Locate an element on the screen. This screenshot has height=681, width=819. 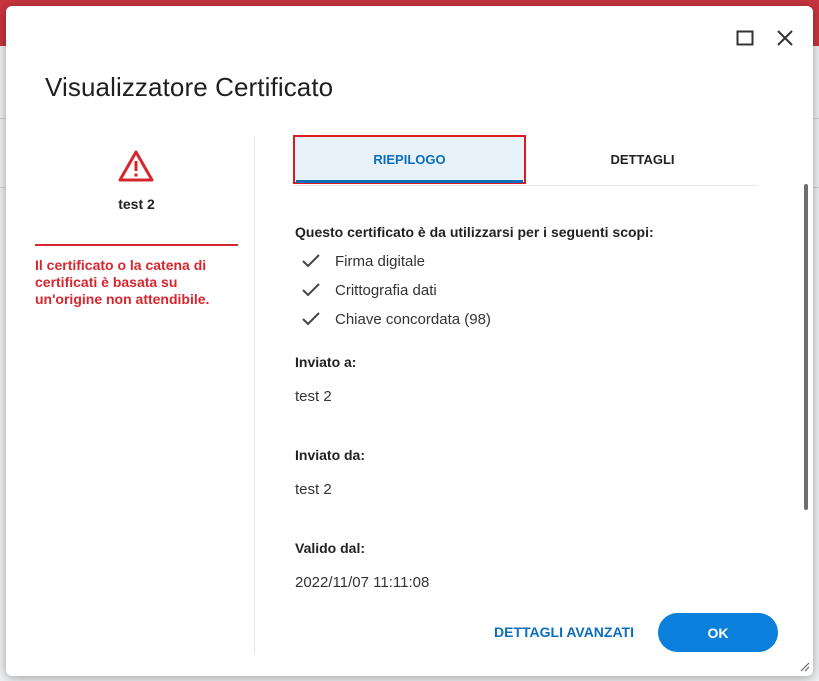
tab-bar: RIEPILOGO DETTAGLI is located at coordinates (525, 160).